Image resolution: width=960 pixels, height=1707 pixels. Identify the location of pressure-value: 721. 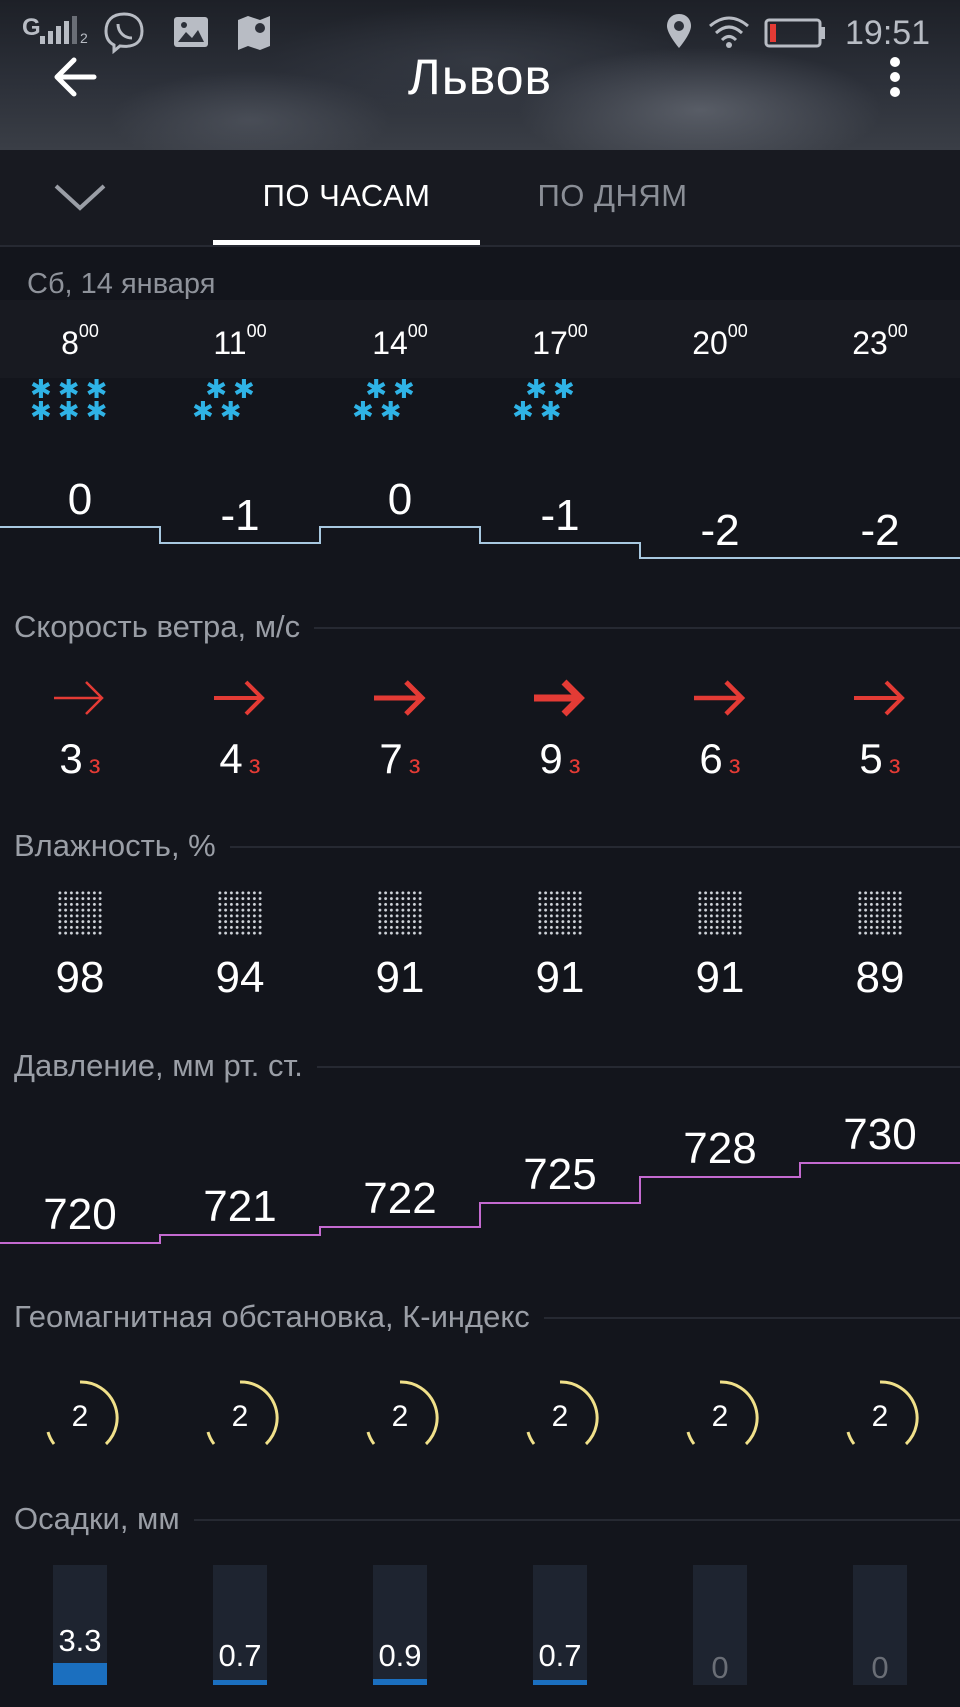
(240, 1206).